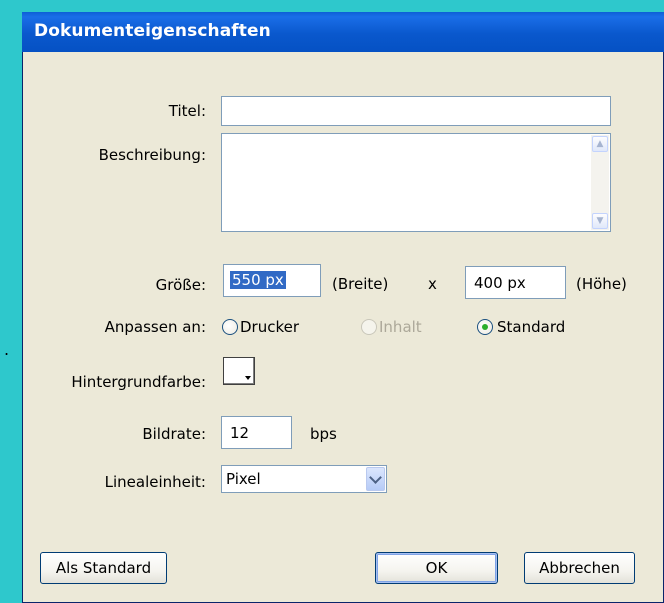  Describe the element at coordinates (7, 349) in the screenshot. I see `stray-text: .` at that location.